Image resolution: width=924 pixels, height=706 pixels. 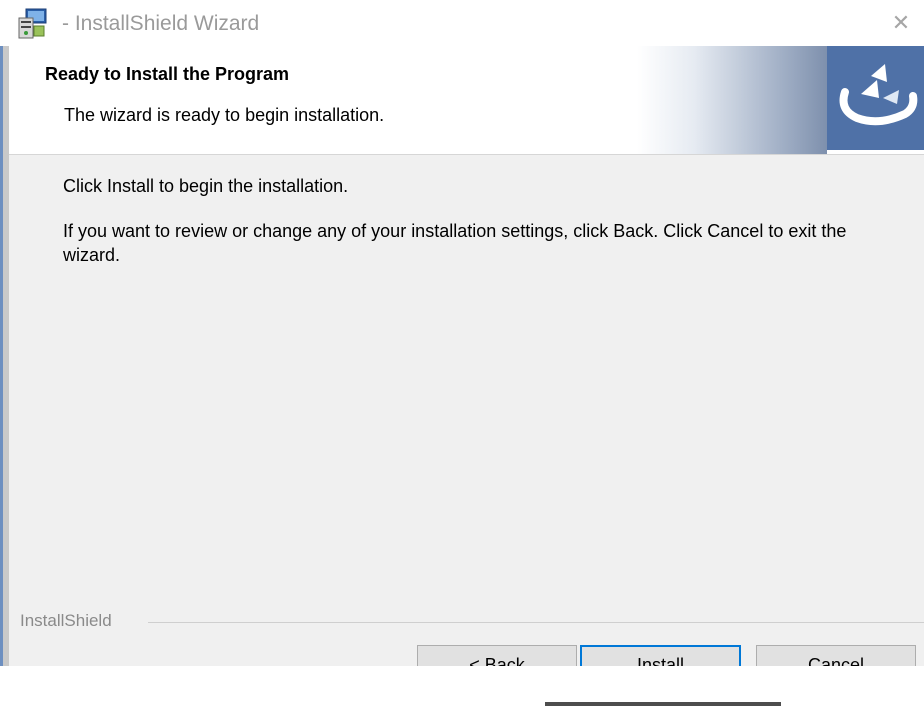 I want to click on window-title: - InstallShield Wizard, so click(x=161, y=23).